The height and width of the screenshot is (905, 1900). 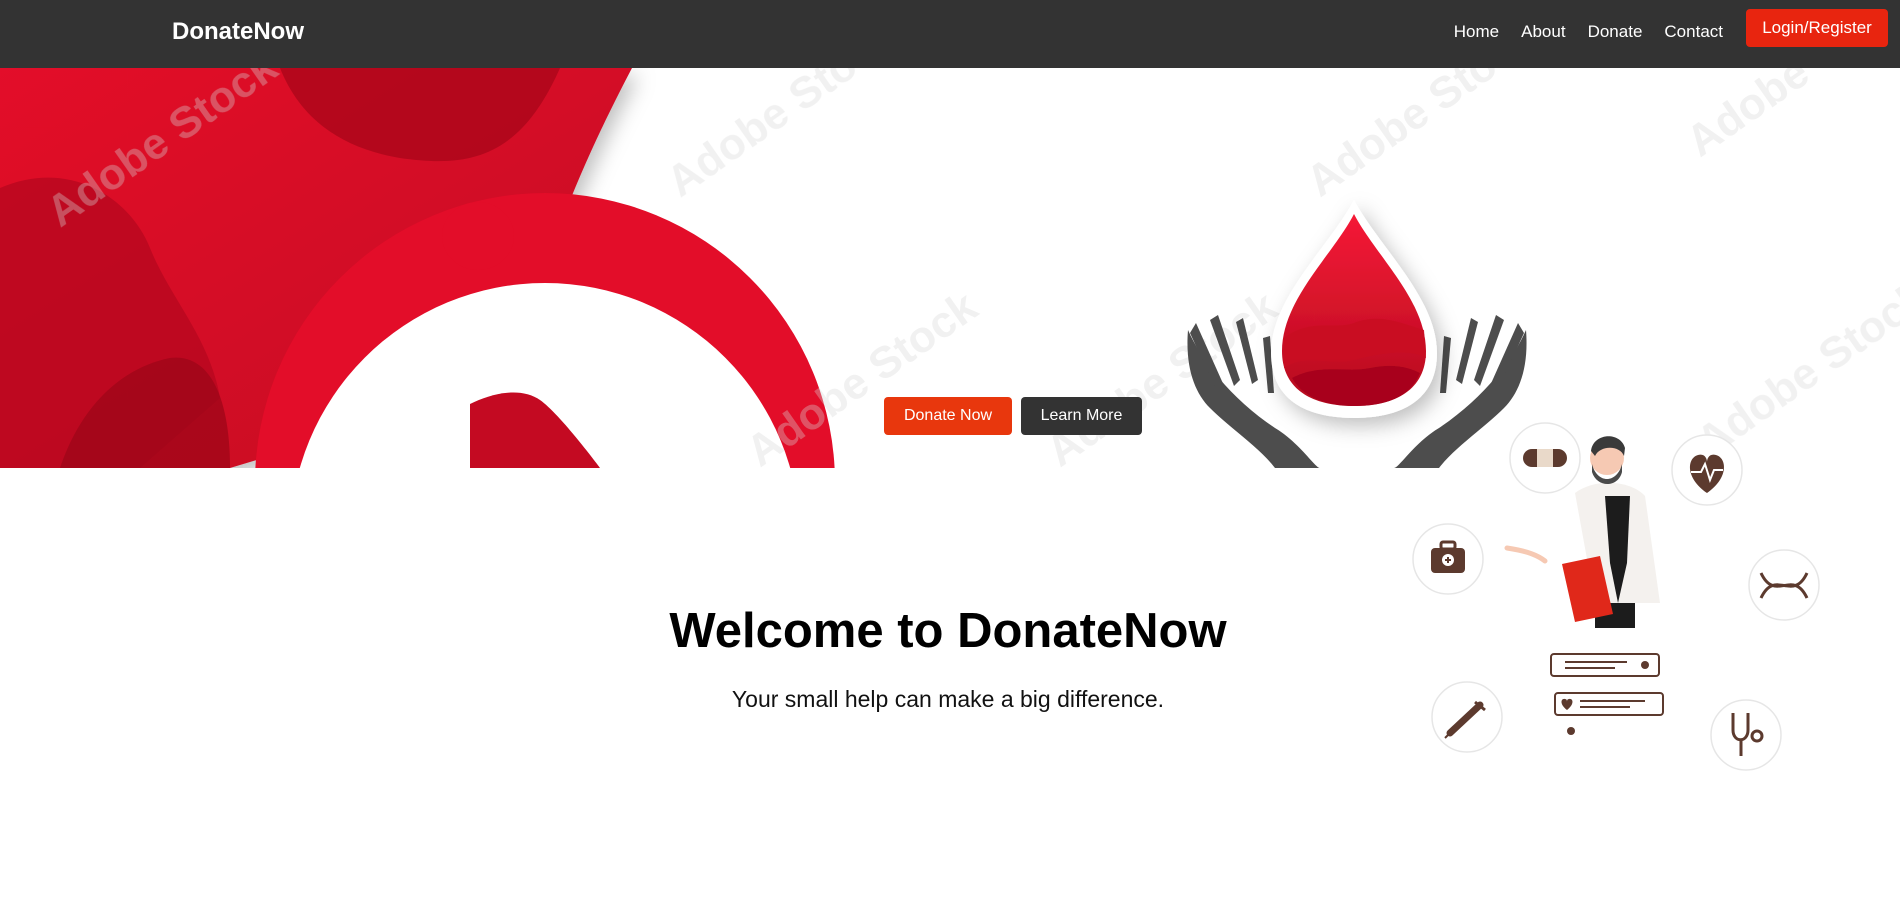 What do you see at coordinates (1616, 596) in the screenshot?
I see `doctor-illustration` at bounding box center [1616, 596].